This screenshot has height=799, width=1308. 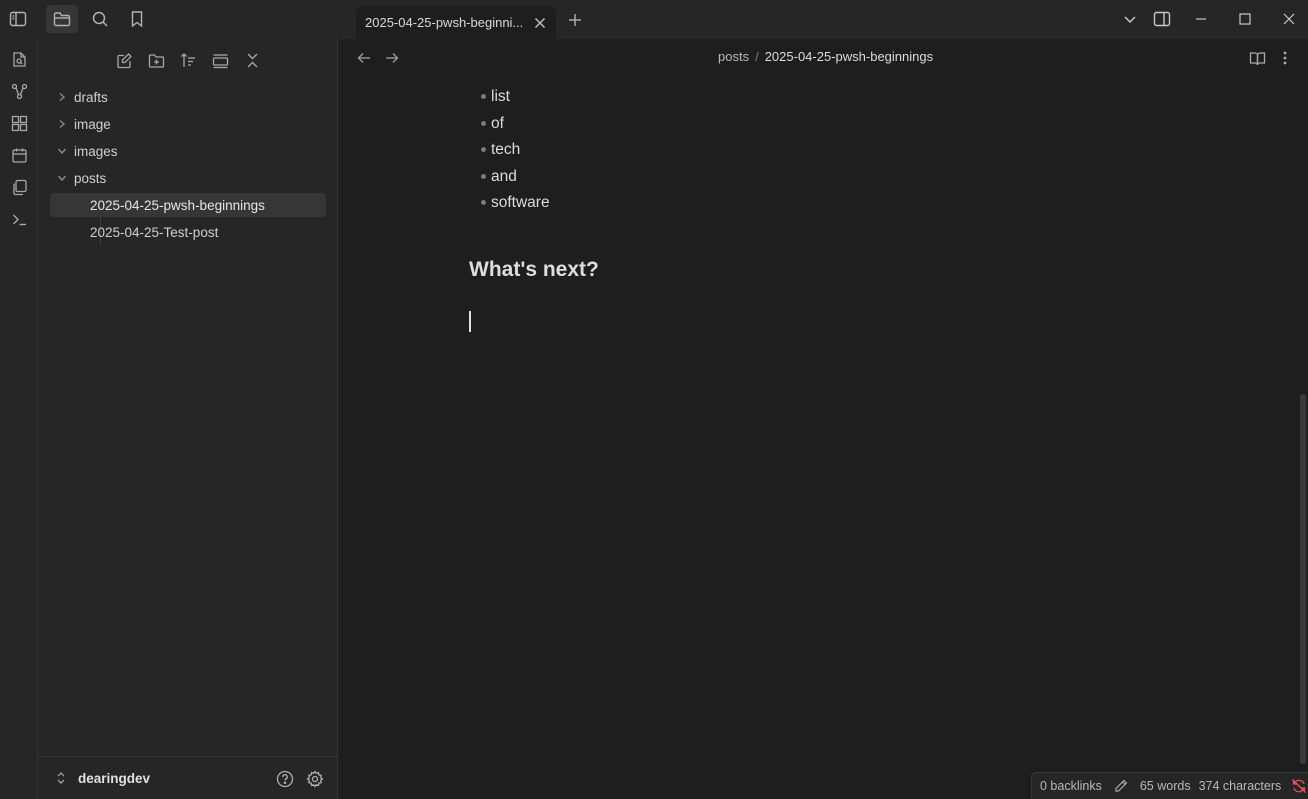 I want to click on bullet-list: list of tech and software, so click(x=859, y=150).